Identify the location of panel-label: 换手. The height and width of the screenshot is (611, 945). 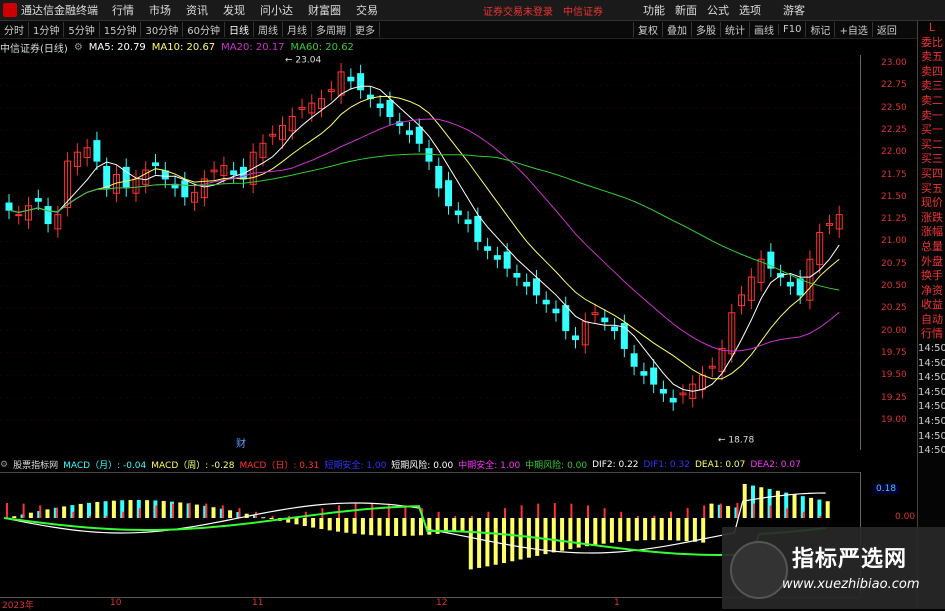
(932, 276).